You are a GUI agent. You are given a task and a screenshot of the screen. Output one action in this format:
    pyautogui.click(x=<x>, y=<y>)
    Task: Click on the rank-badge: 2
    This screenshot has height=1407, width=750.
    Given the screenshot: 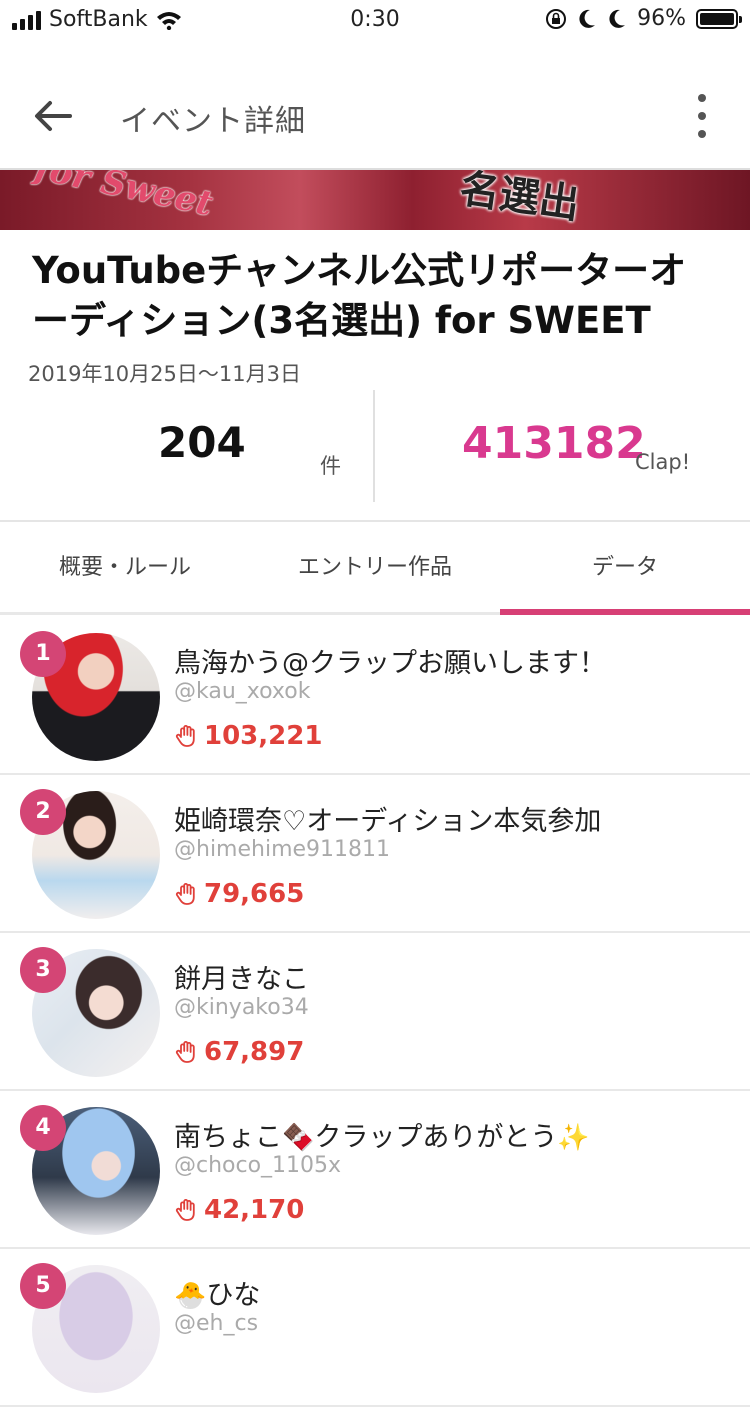 What is the action you would take?
    pyautogui.click(x=43, y=812)
    